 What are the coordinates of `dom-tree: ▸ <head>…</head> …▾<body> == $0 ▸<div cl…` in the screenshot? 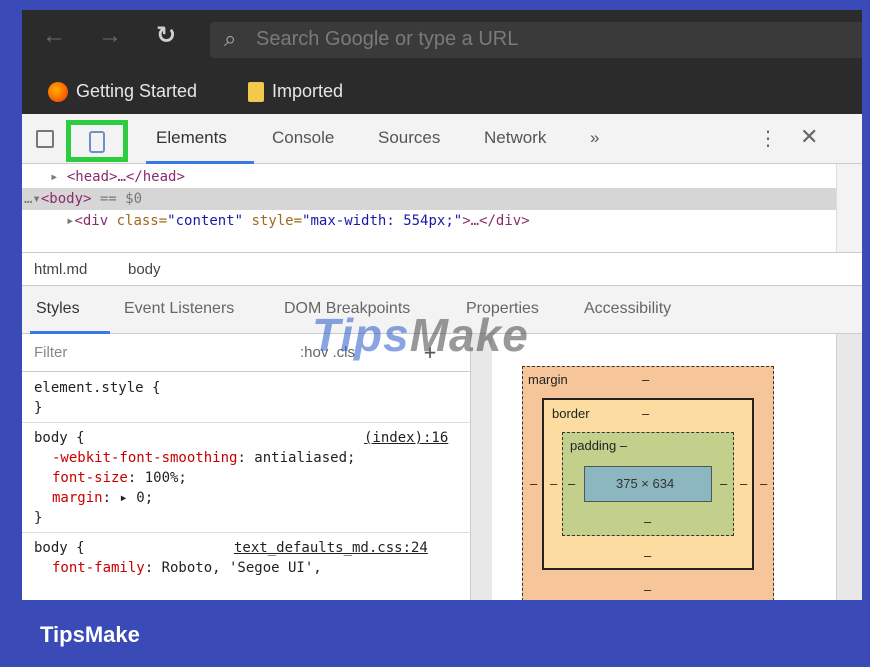 It's located at (429, 208).